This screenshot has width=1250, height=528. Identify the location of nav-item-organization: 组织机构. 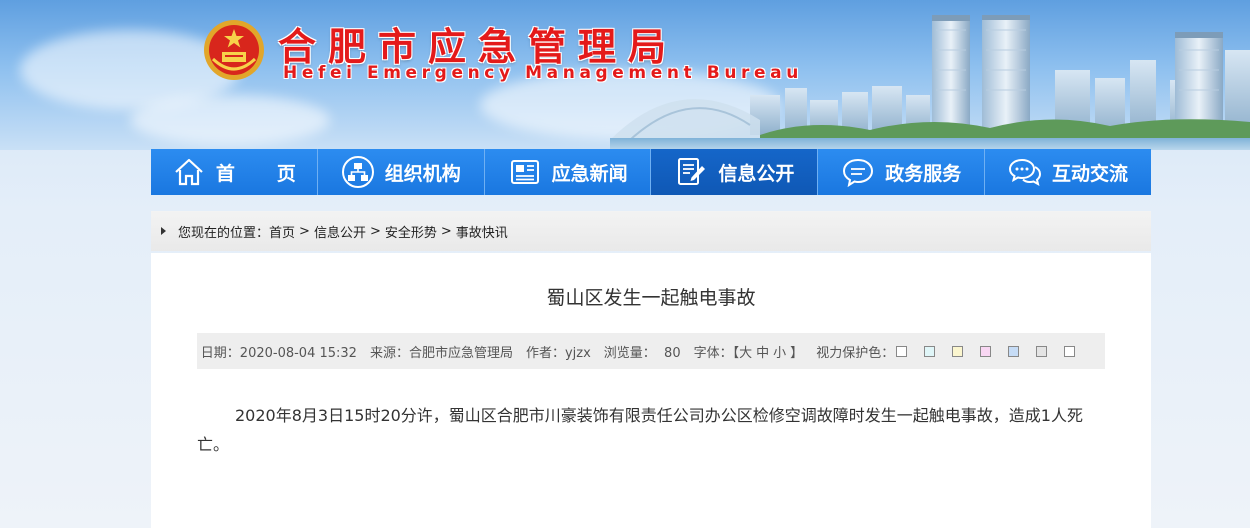
(401, 172).